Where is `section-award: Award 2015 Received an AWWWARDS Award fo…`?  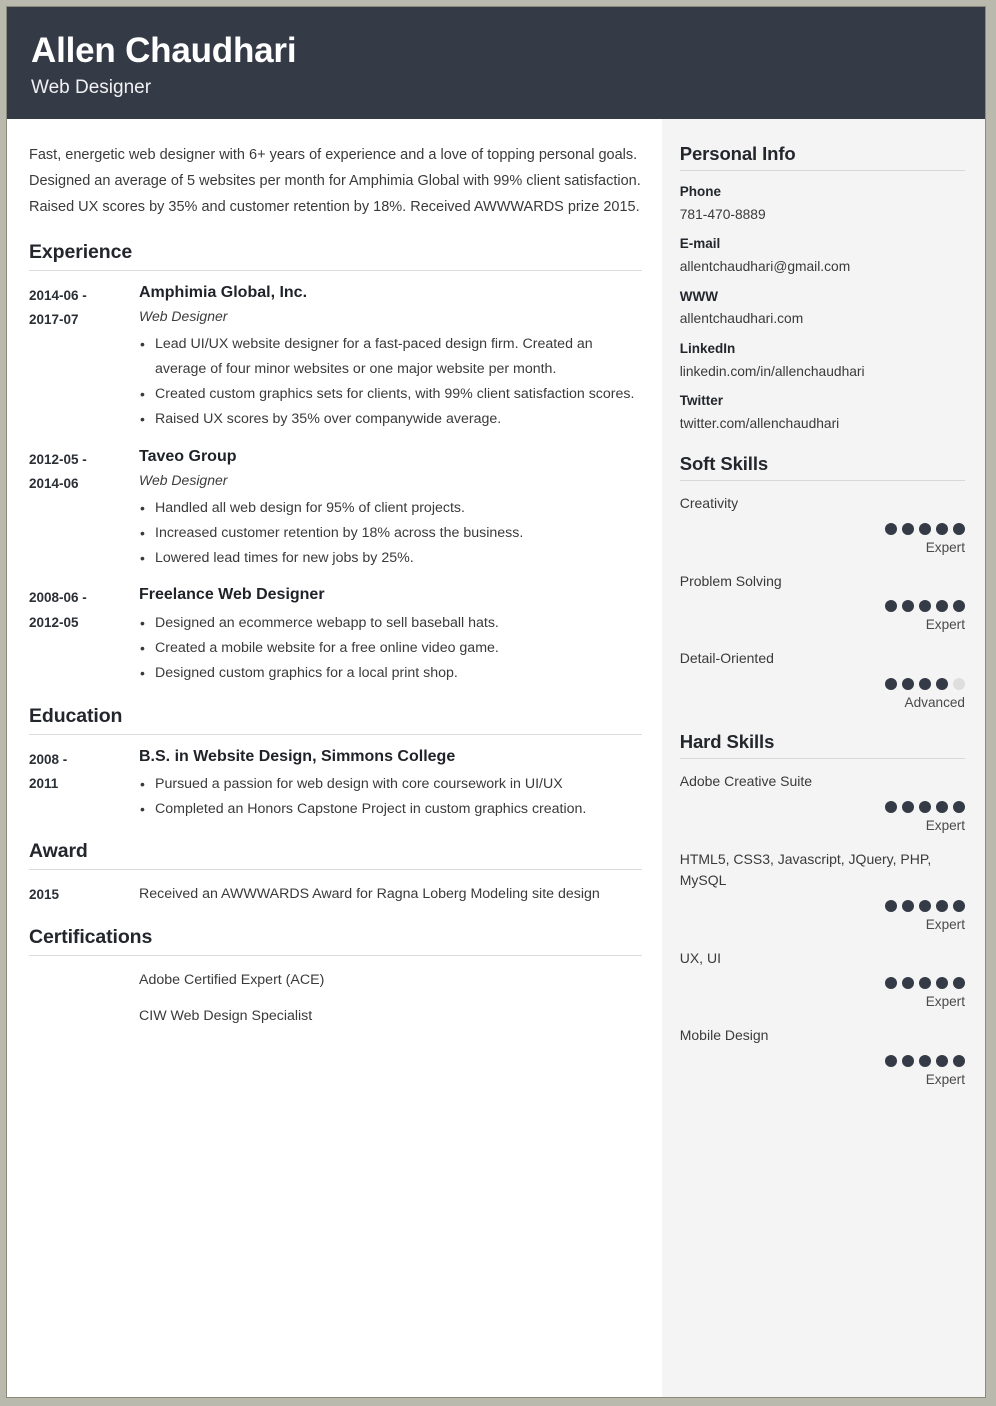
section-award: Award 2015 Received an AWWWARDS Award fo… is located at coordinates (335, 874).